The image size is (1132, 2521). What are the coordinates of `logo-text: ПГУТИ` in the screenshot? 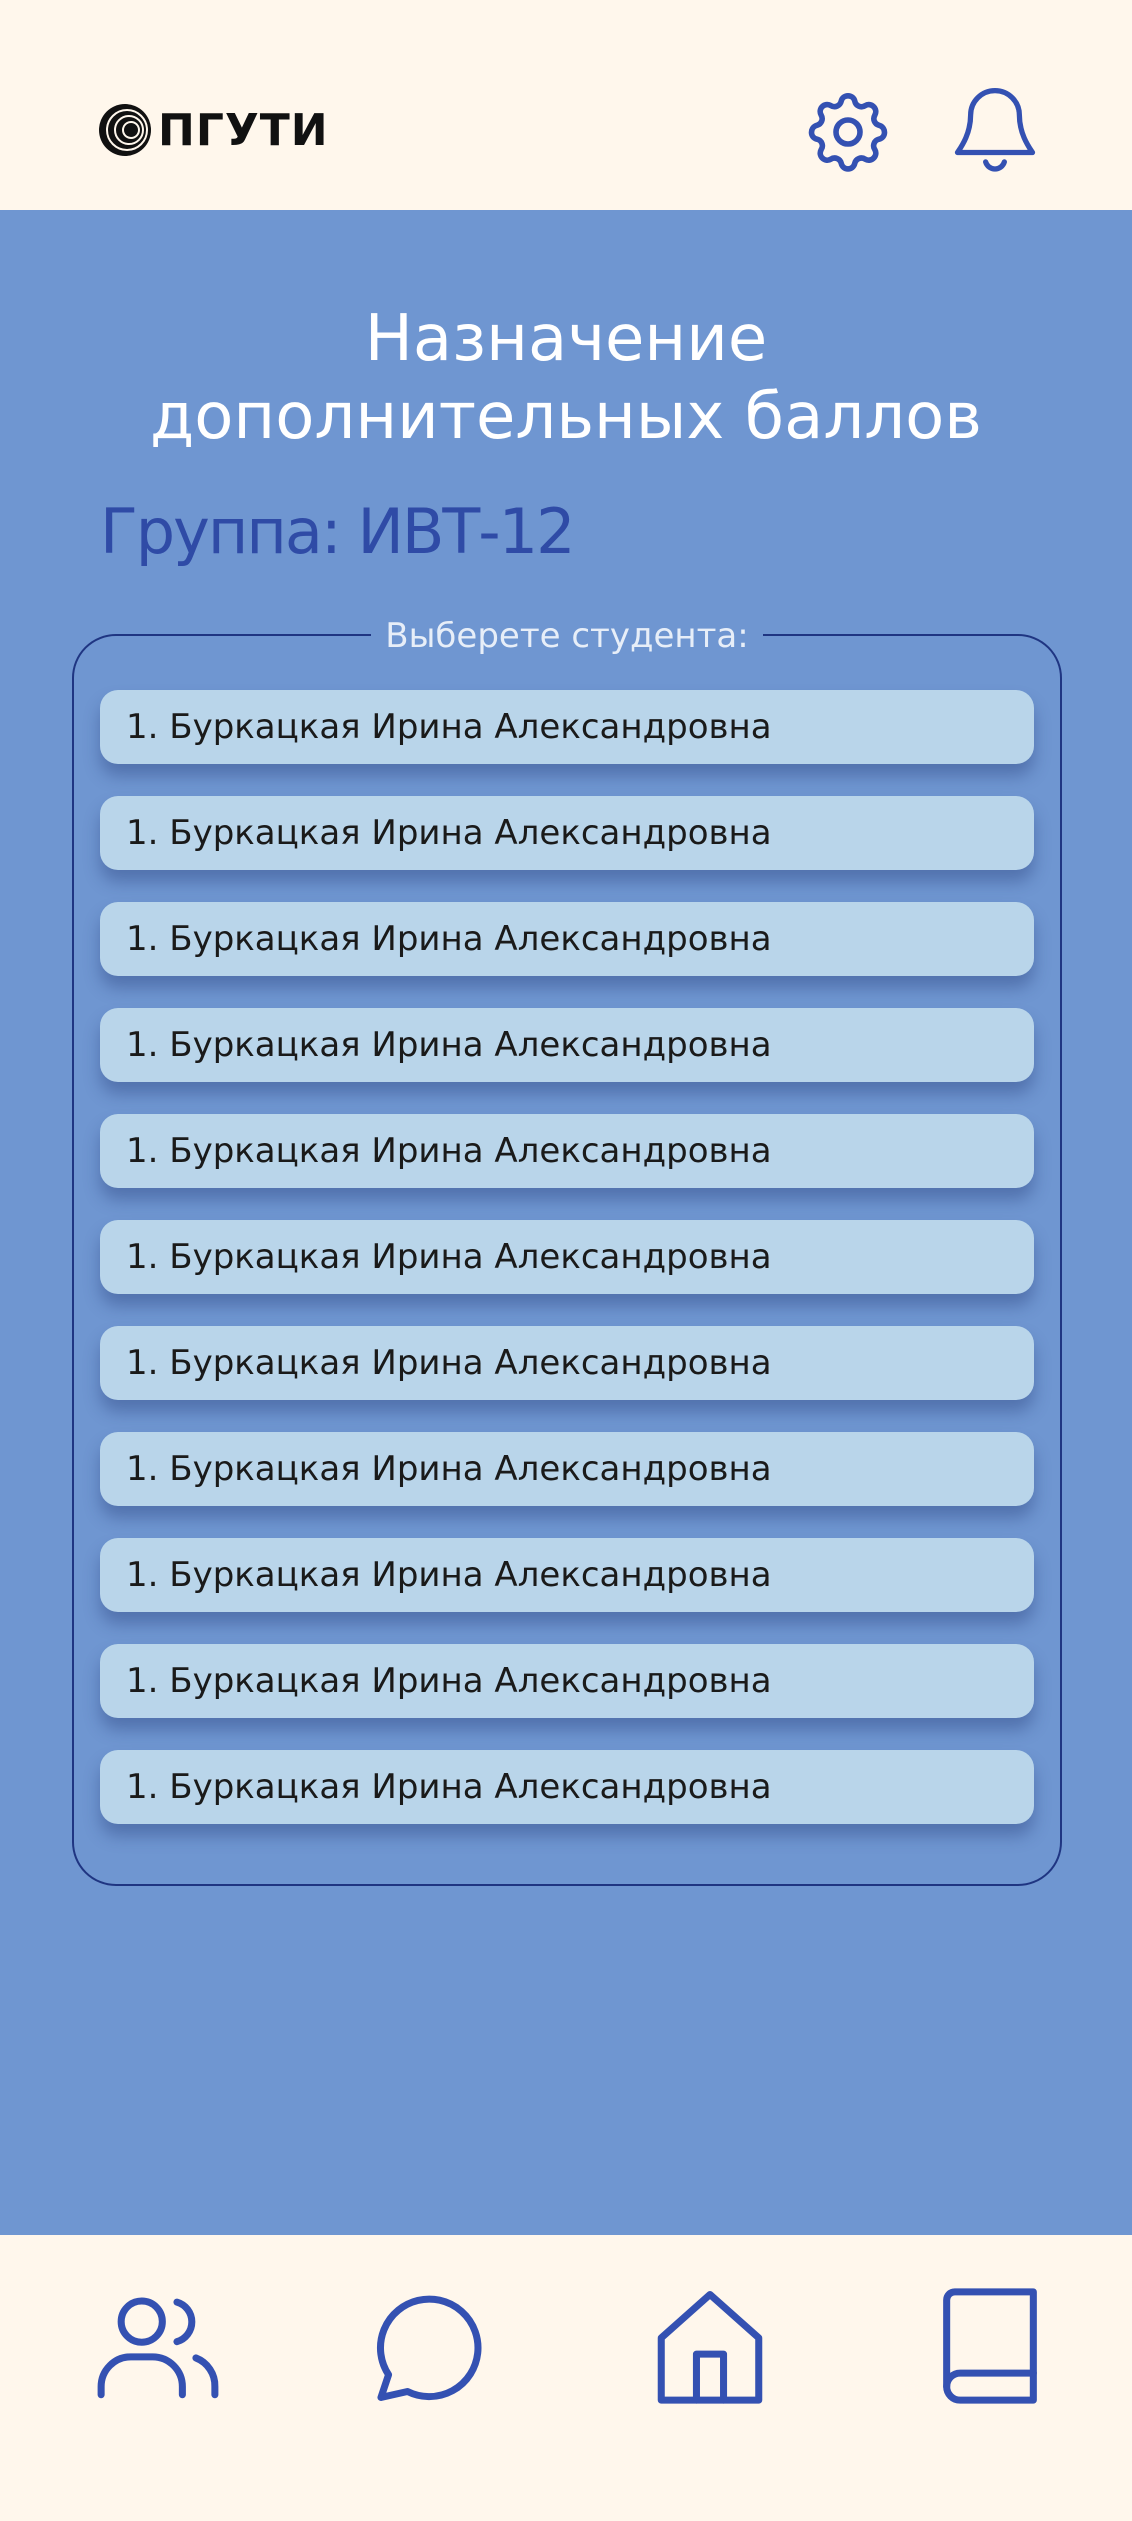 It's located at (243, 130).